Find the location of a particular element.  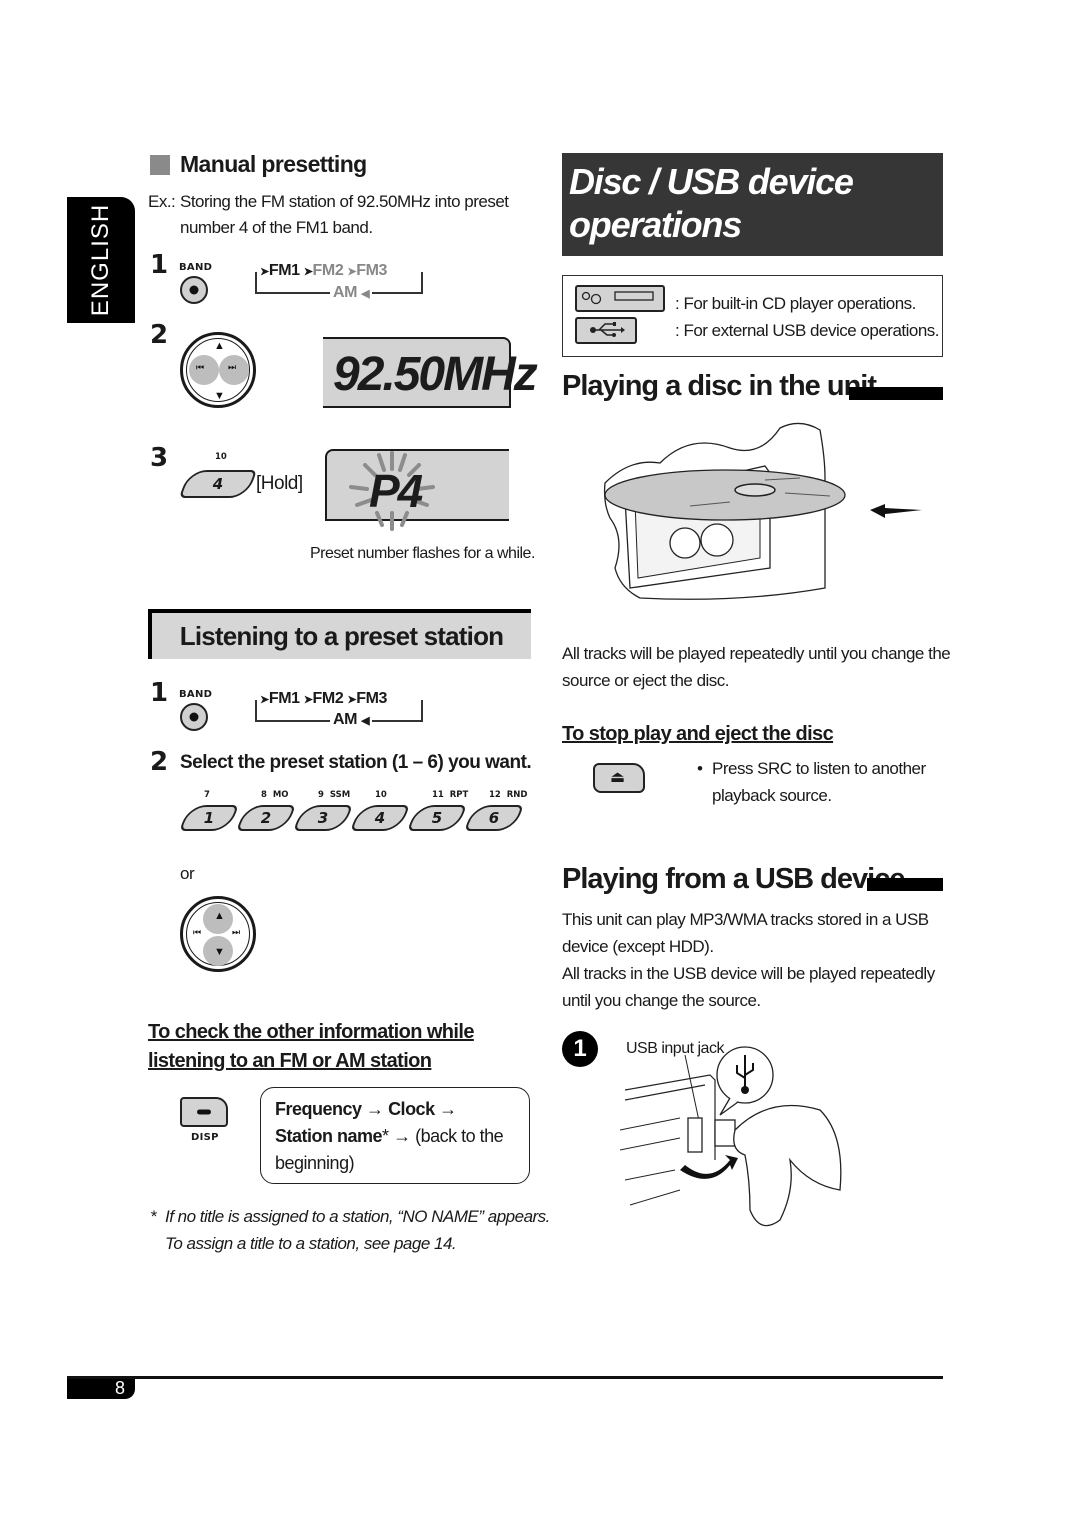

usb-connect-illustration is located at coordinates (731, 1136).